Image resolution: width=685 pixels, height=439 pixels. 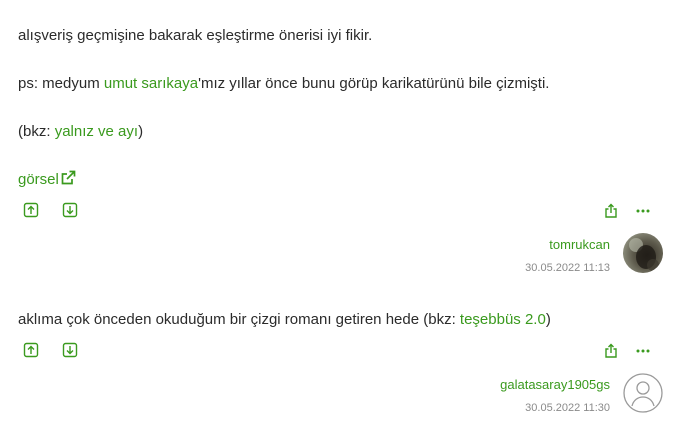 I want to click on entry1-text-line3: (bkz: yalnız ve ayı), so click(x=80, y=132).